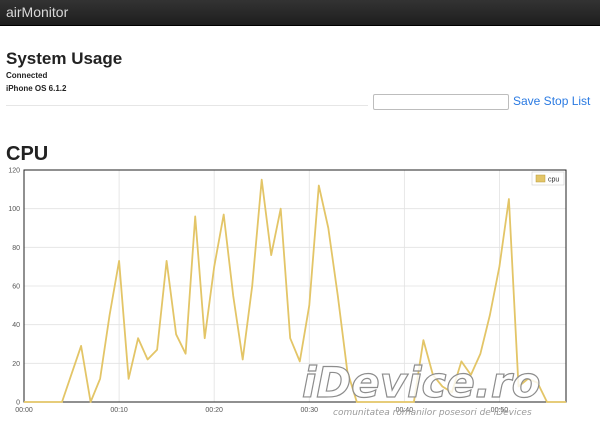 The width and height of the screenshot is (600, 426). I want to click on legend-label-cpu: cpu, so click(553, 180).